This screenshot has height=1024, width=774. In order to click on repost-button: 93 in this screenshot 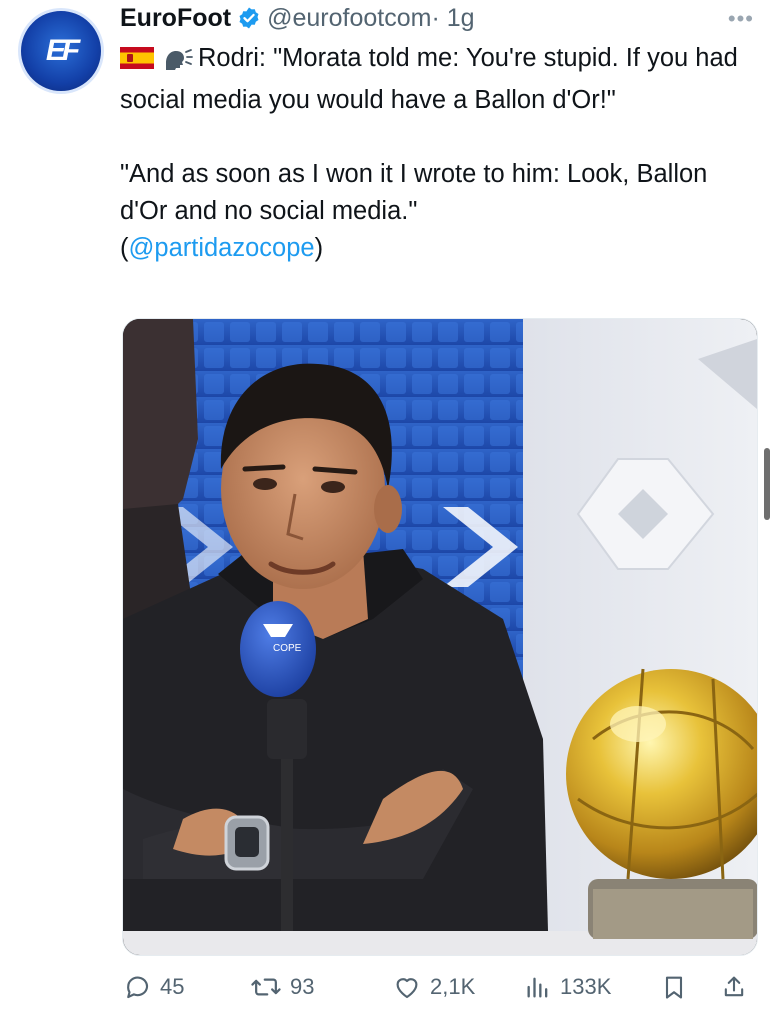, I will do `click(282, 987)`.